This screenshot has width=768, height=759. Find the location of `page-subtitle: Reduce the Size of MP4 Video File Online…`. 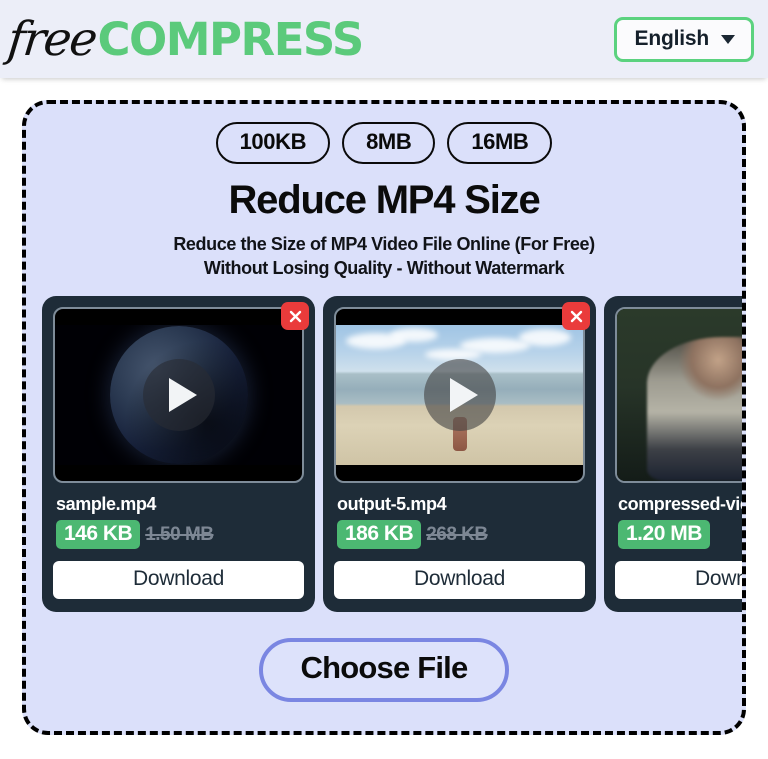

page-subtitle: Reduce the Size of MP4 Video File Online… is located at coordinates (384, 256).